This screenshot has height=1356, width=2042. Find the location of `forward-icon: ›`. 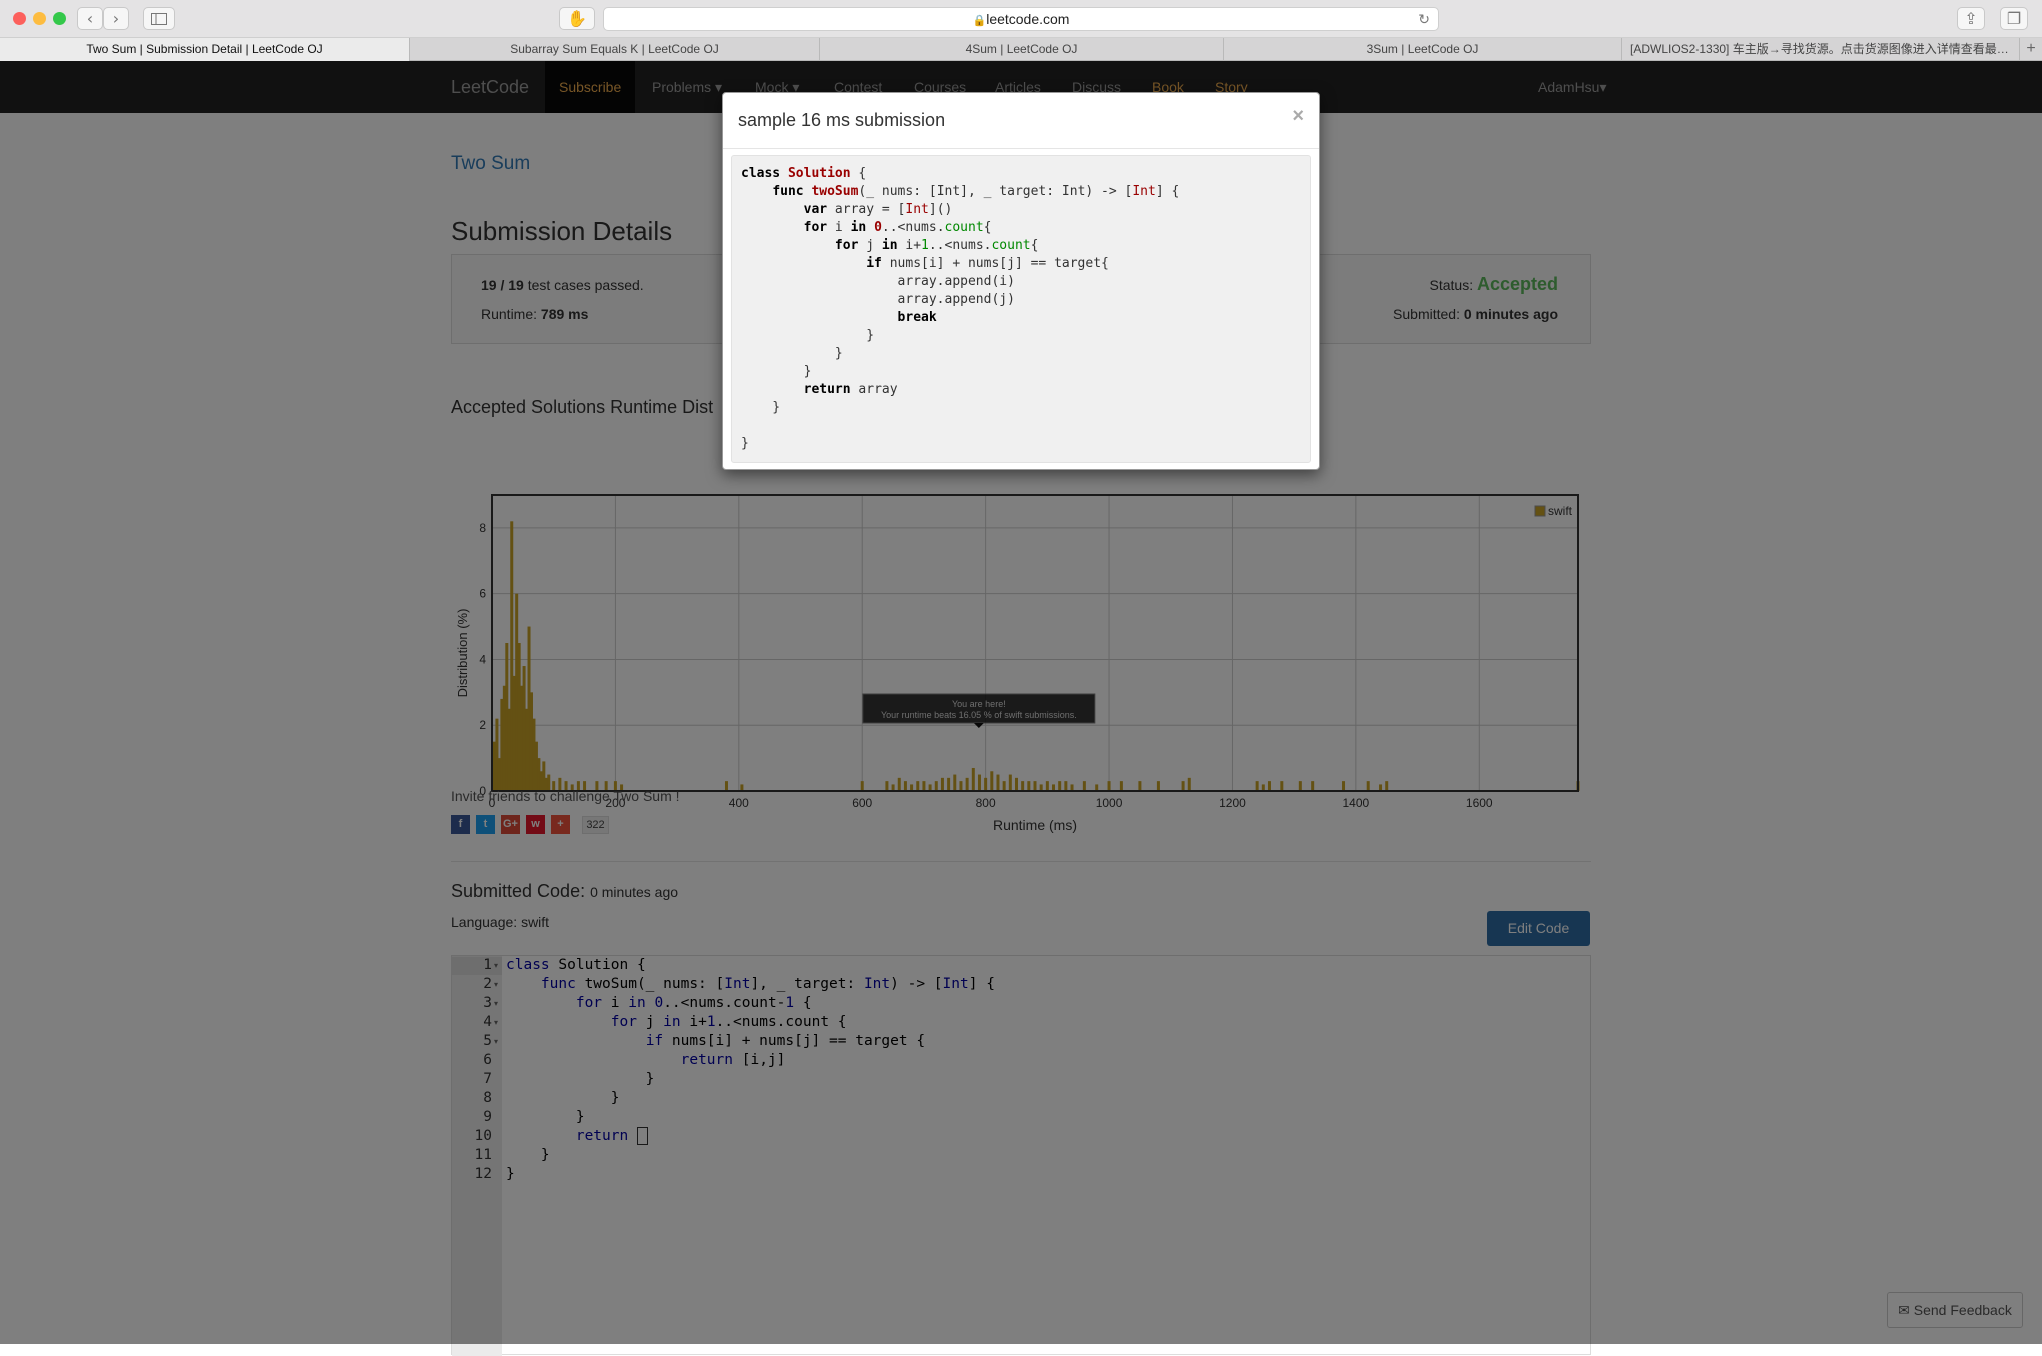

forward-icon: › is located at coordinates (116, 18).